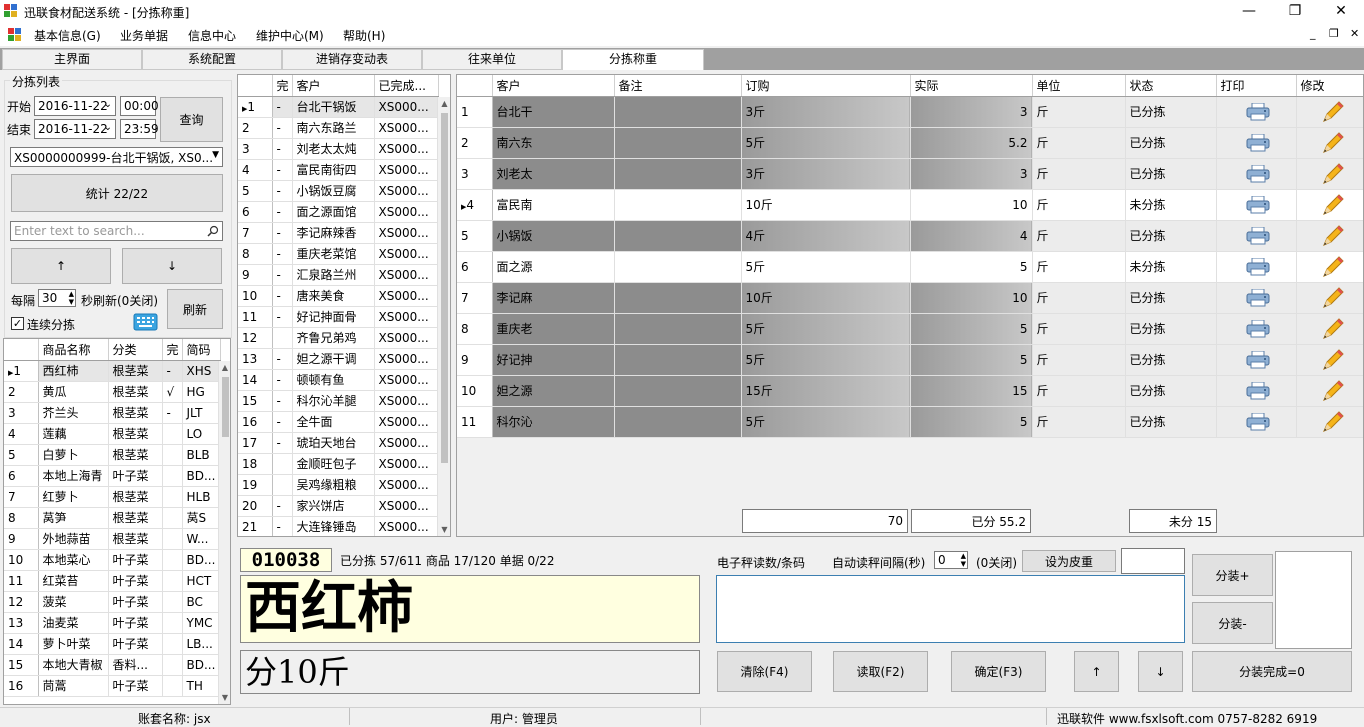 This screenshot has height=727, width=1364. Describe the element at coordinates (201, 350) in the screenshot. I see `col-header-code: 简码` at that location.